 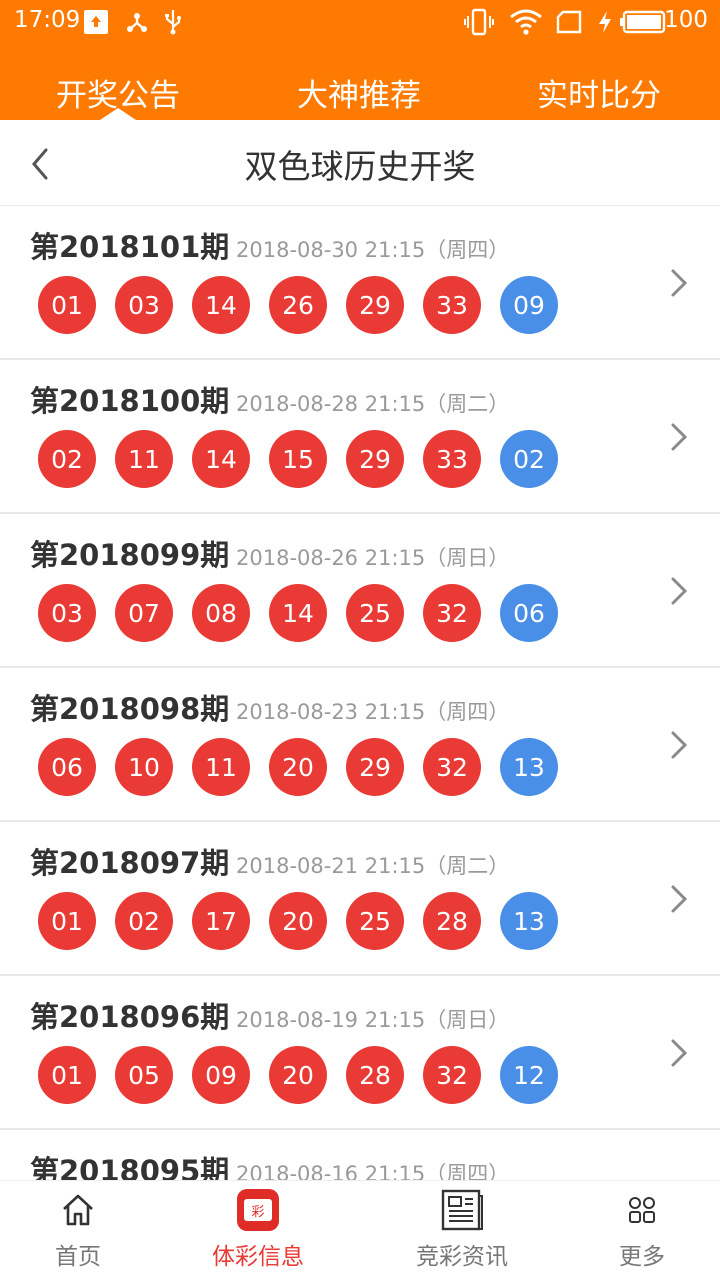 I want to click on draw-date: 2018-08-28 21:15（周二）, so click(x=373, y=404).